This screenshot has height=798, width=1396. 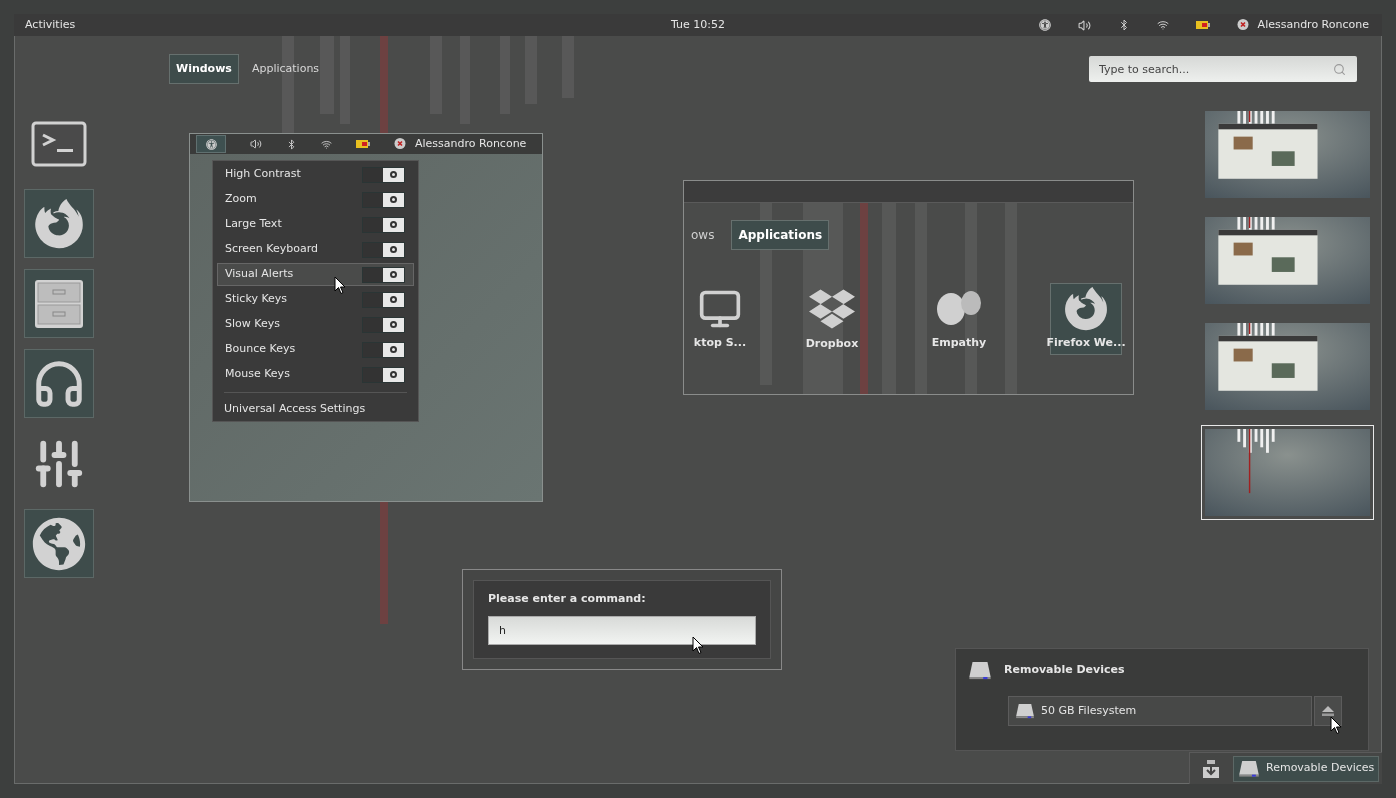 I want to click on menu-item: Screen Keyboard, so click(x=315, y=249).